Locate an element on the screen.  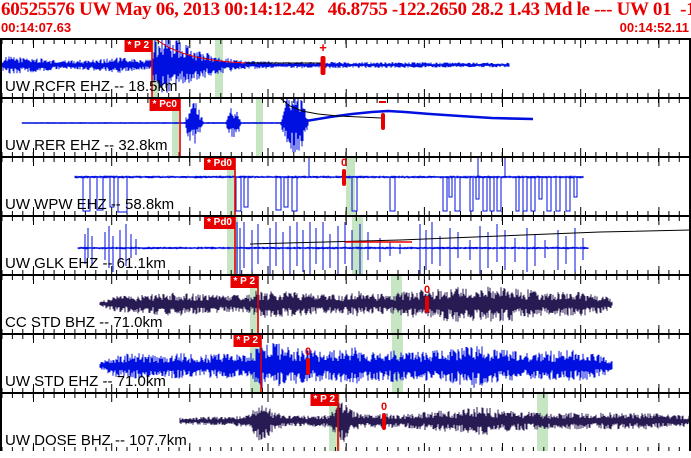
trace-label: UW STD EHZ -- 71.0km is located at coordinates (85, 381).